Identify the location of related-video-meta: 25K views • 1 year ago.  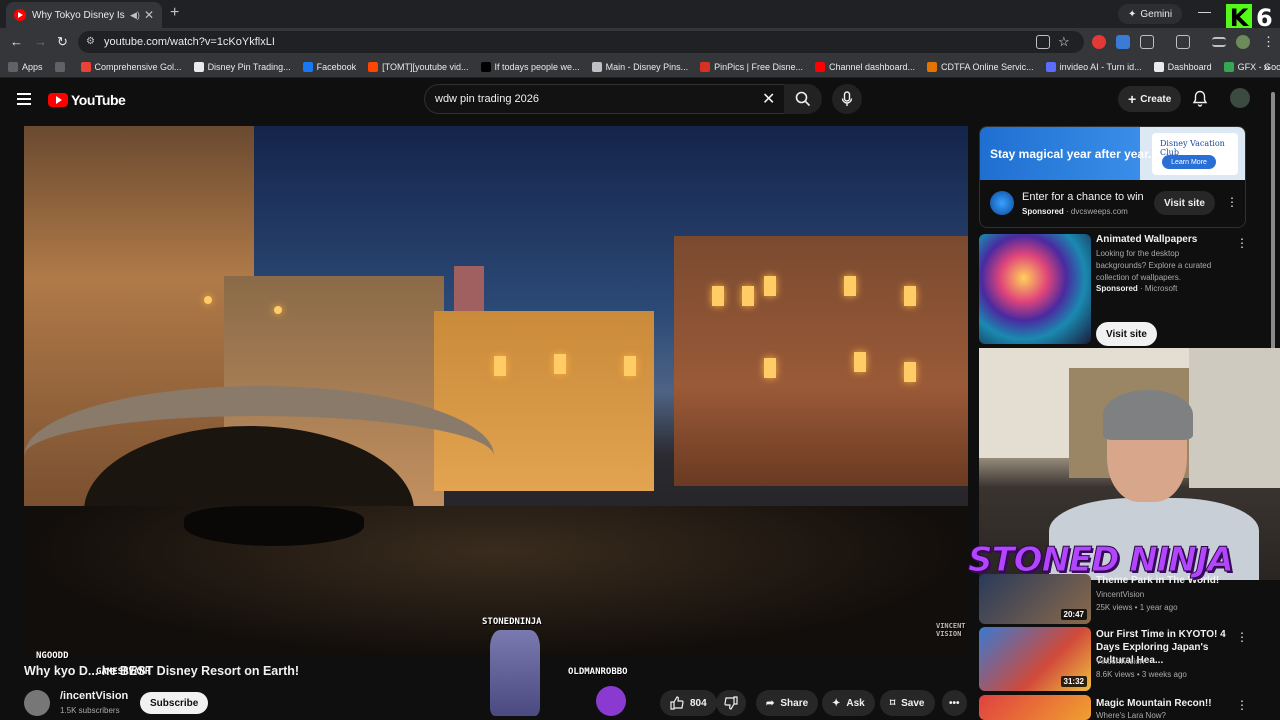
(1137, 607).